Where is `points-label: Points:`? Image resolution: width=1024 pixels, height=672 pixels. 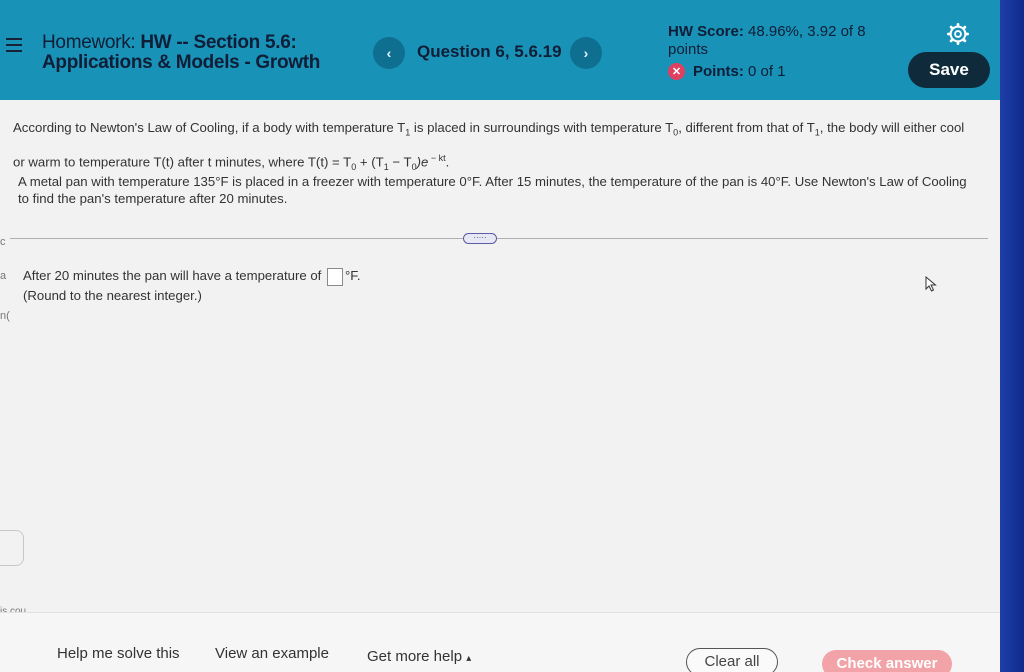
points-label: Points: is located at coordinates (718, 71).